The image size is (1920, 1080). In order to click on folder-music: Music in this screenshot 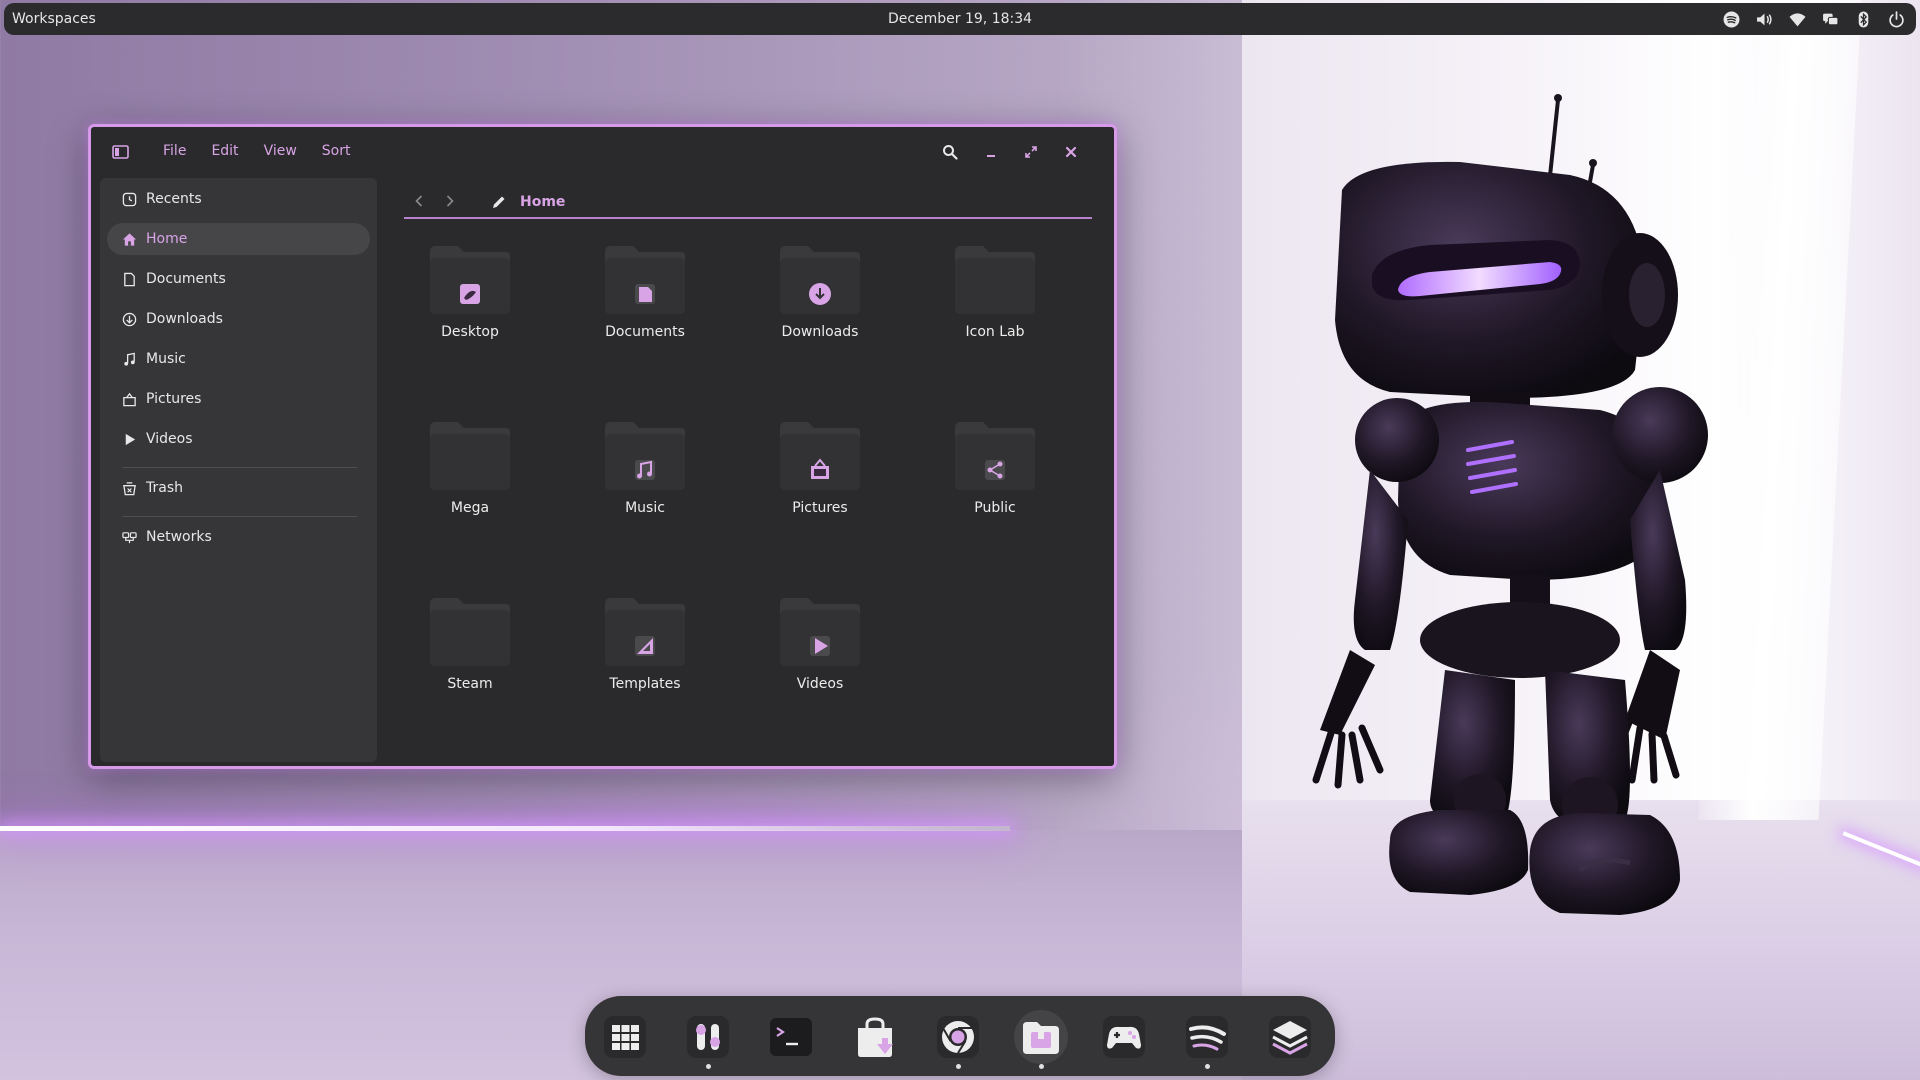, I will do `click(645, 478)`.